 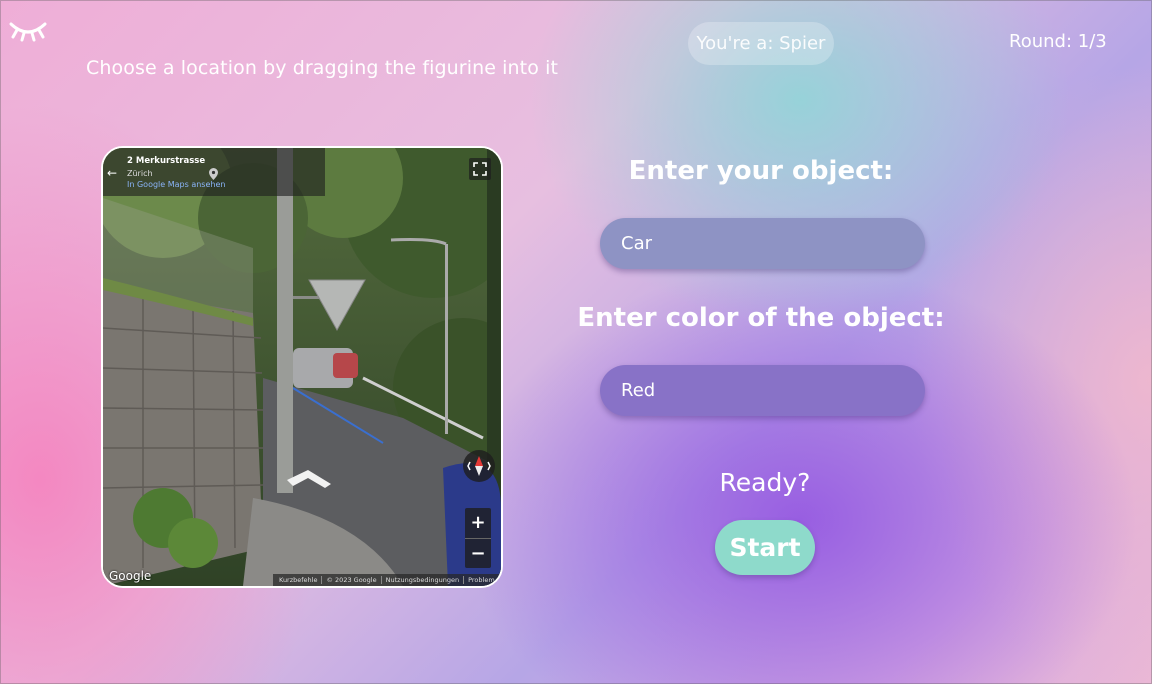 I want to click on object-label: Enter your object:, so click(x=761, y=171).